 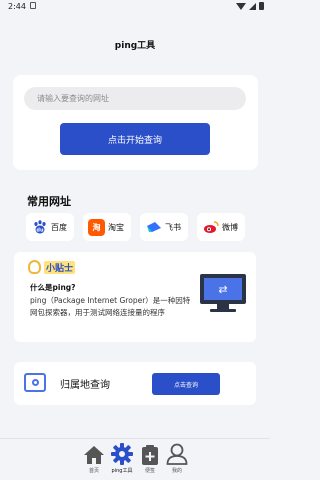 I want to click on site-weibo: 微博, so click(x=221, y=227).